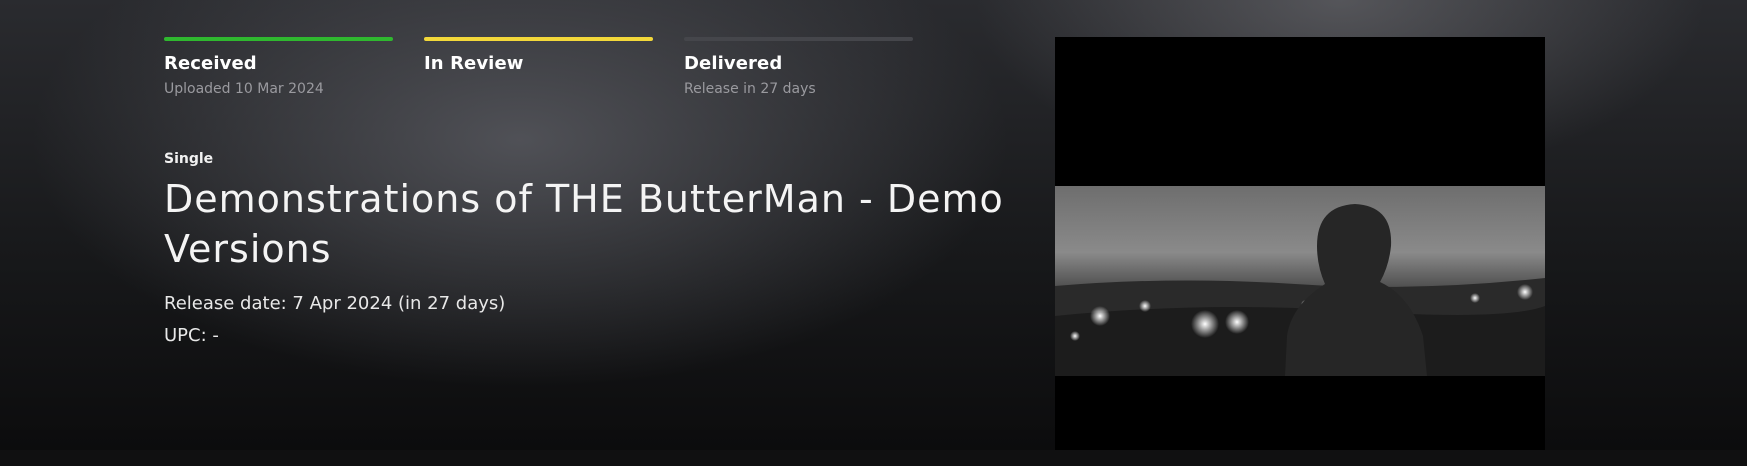 This screenshot has width=1747, height=466. I want to click on step-received-title: Received, so click(210, 63).